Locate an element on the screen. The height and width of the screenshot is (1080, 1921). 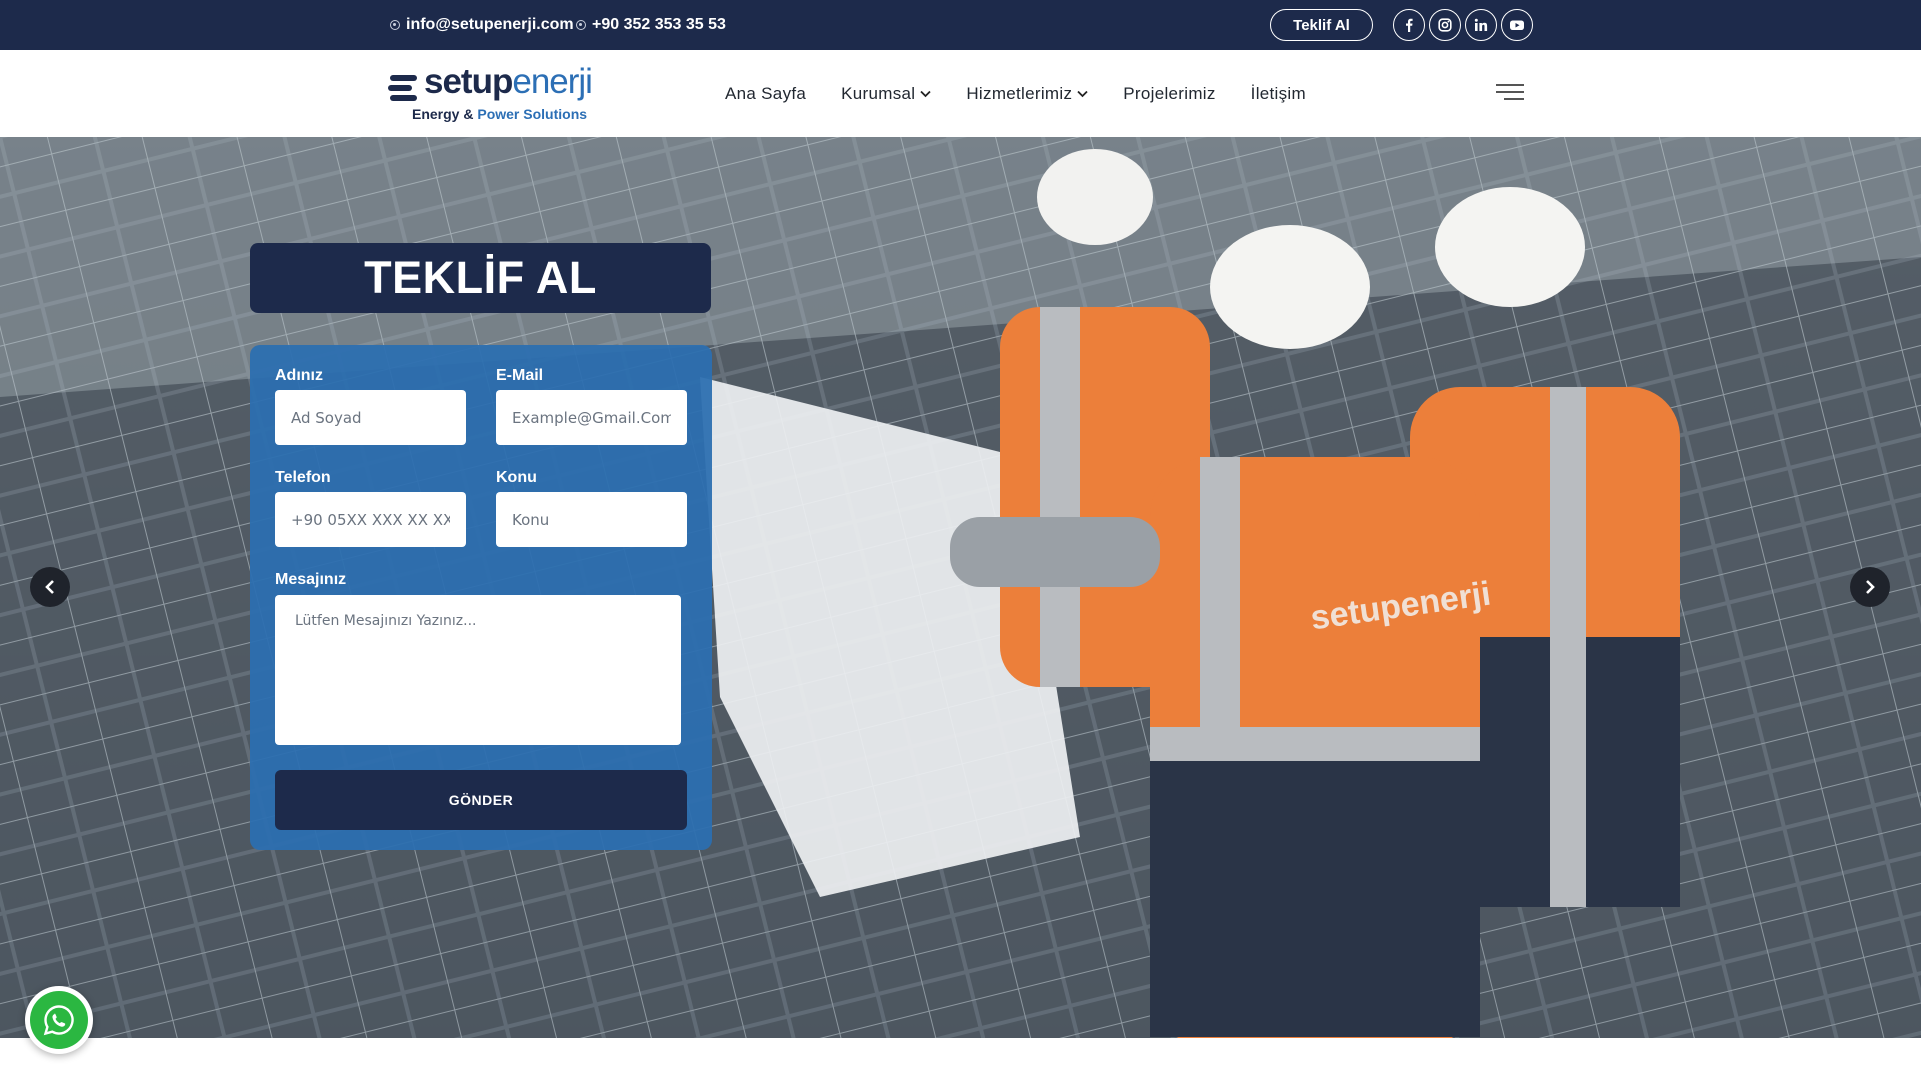
nav-home: Ana Sayfa is located at coordinates (765, 94).